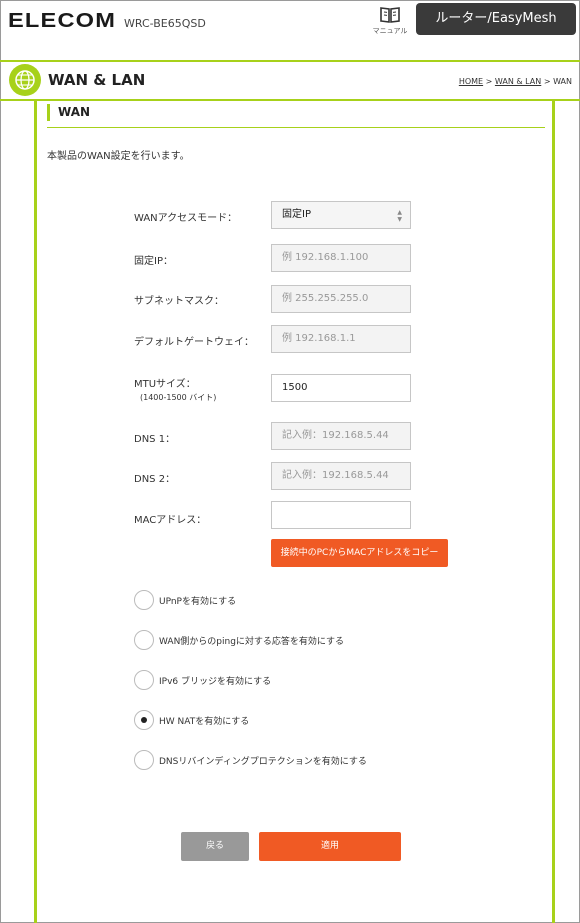  What do you see at coordinates (62, 21) in the screenshot?
I see `elecom-logo: ELECOM` at bounding box center [62, 21].